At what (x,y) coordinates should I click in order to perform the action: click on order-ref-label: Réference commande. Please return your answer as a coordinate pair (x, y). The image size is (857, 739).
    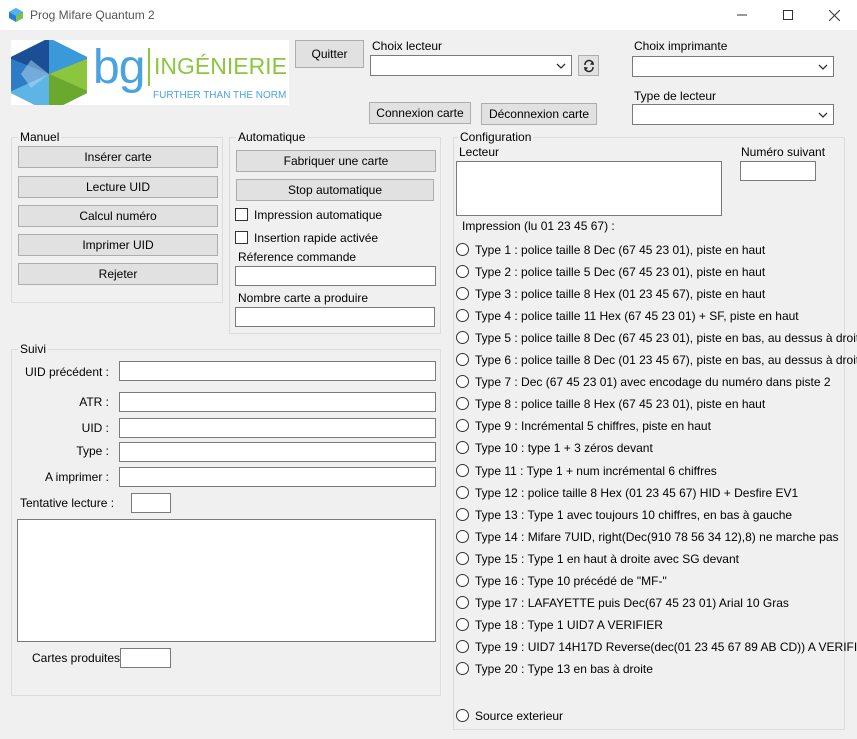
    Looking at the image, I should click on (297, 257).